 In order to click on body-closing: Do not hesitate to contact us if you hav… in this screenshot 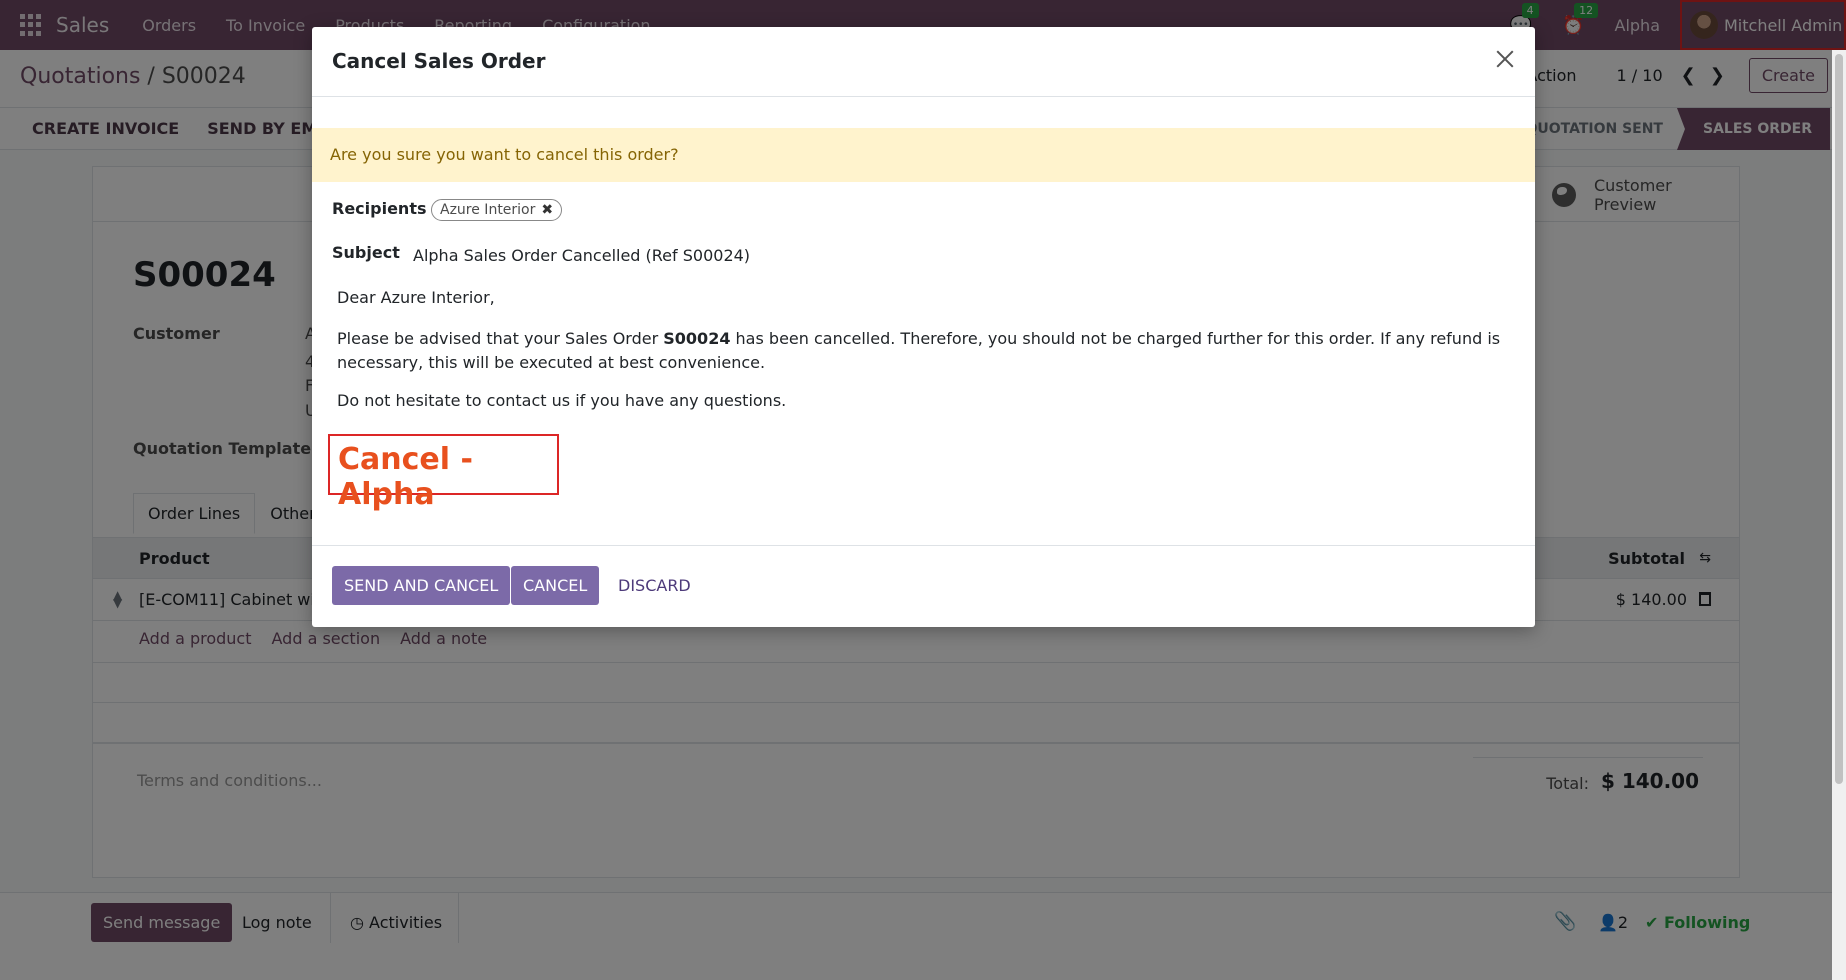, I will do `click(927, 401)`.